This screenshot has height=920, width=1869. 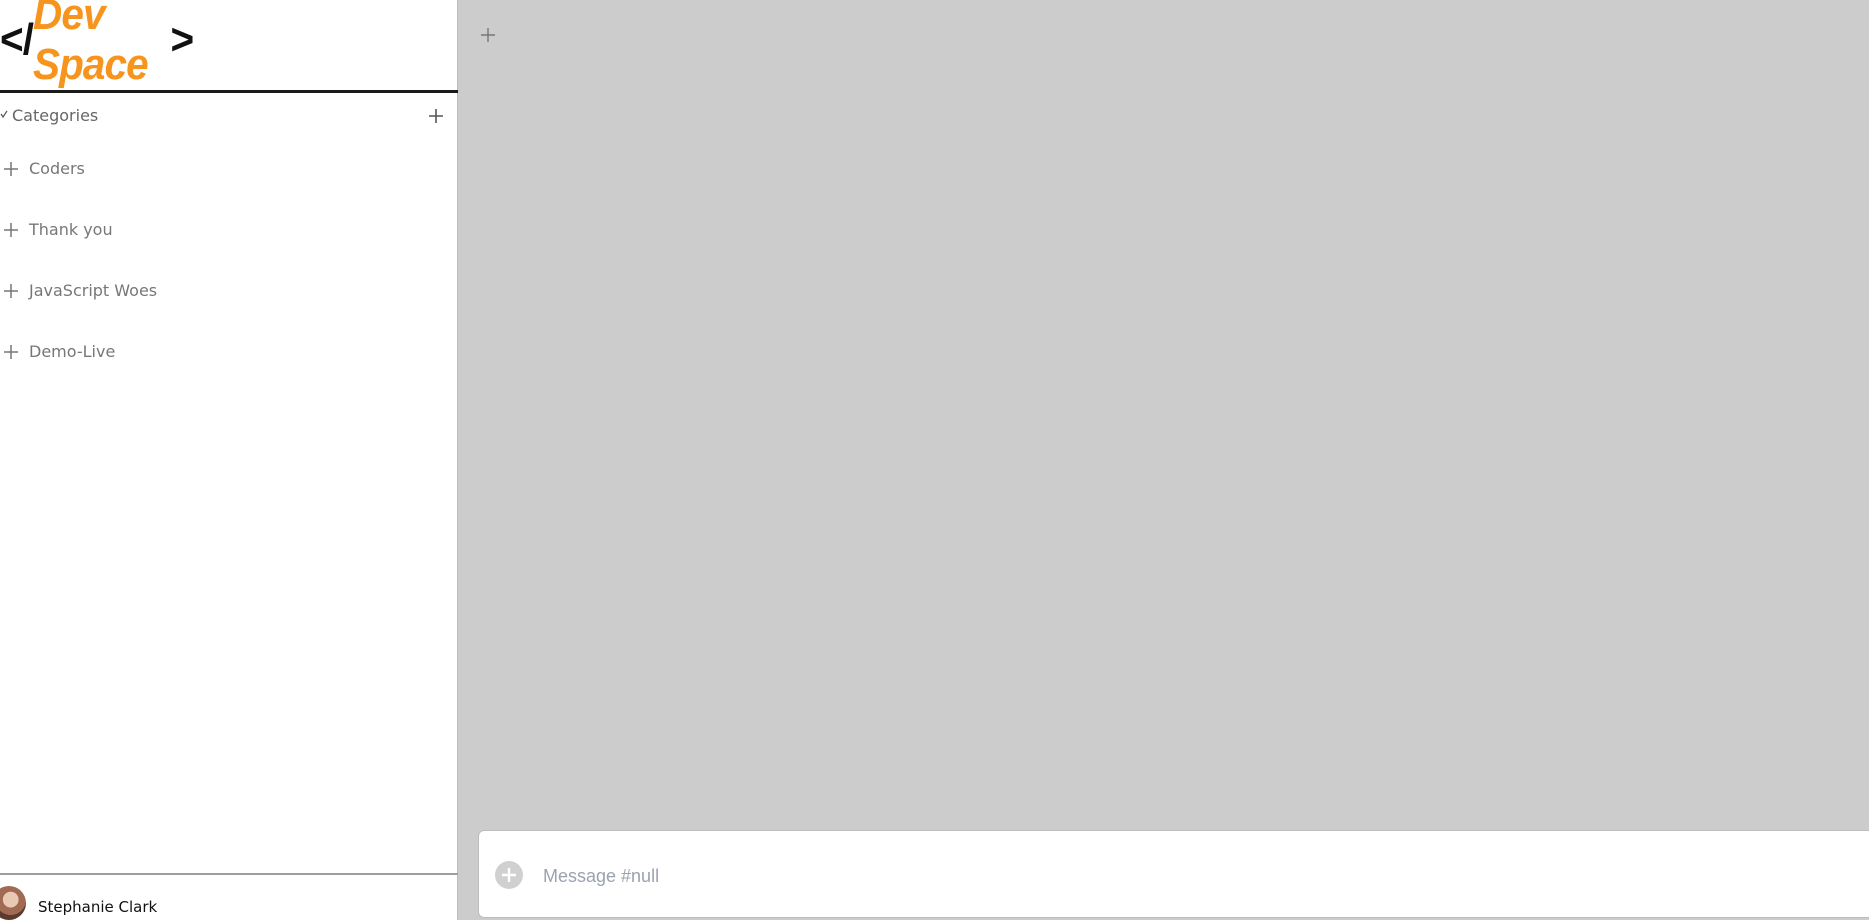 What do you see at coordinates (1193, 876) in the screenshot?
I see `message-input` at bounding box center [1193, 876].